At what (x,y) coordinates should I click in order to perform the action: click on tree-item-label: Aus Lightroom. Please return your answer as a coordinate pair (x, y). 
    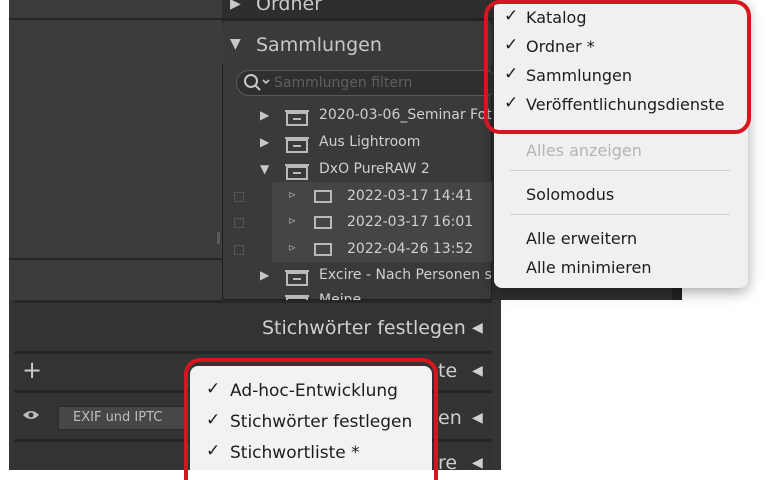
    Looking at the image, I should click on (370, 142).